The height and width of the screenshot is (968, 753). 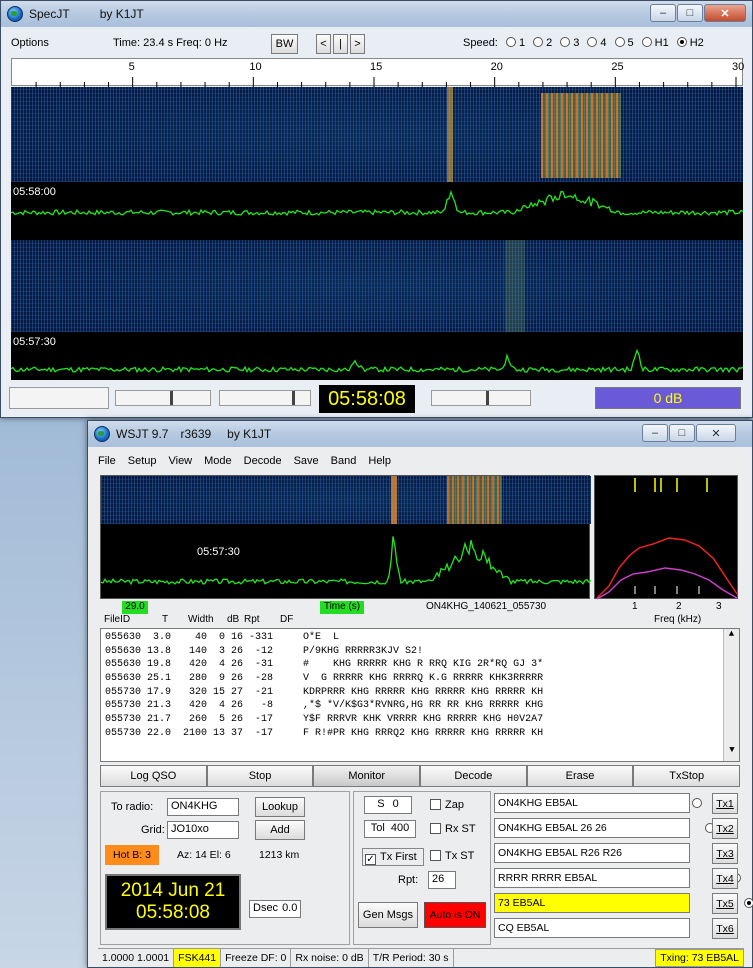 I want to click on speed-option-h2: H2, so click(x=690, y=43).